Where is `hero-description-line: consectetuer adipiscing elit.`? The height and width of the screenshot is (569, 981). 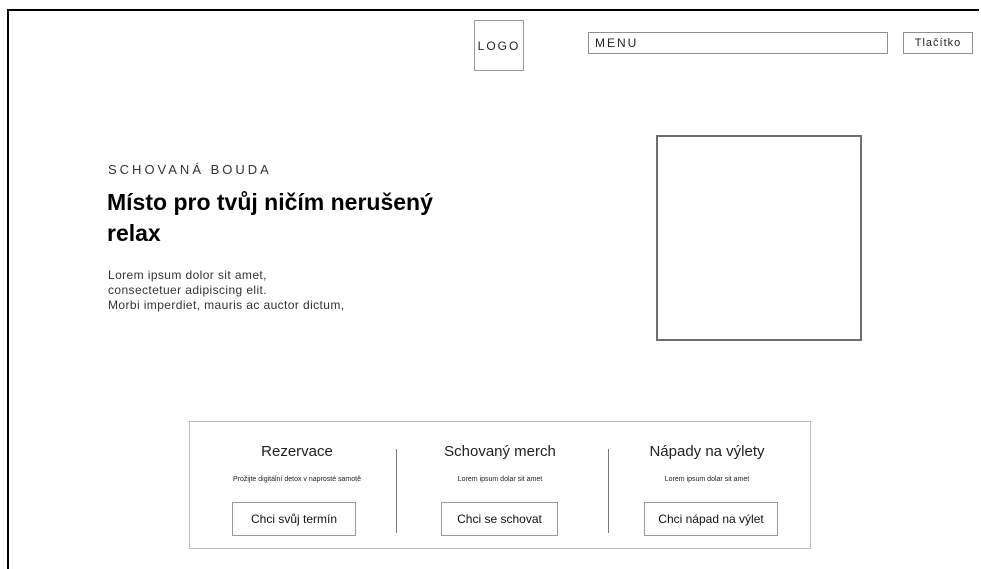 hero-description-line: consectetuer adipiscing elit. is located at coordinates (188, 290).